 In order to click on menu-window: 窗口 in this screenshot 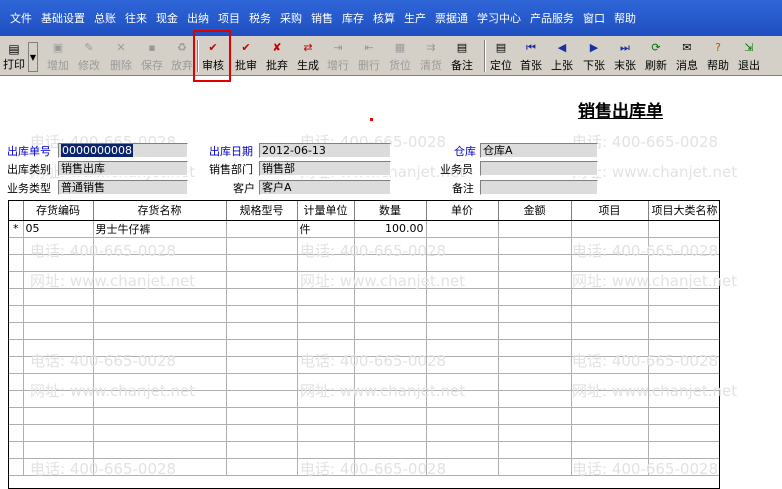, I will do `click(594, 18)`.